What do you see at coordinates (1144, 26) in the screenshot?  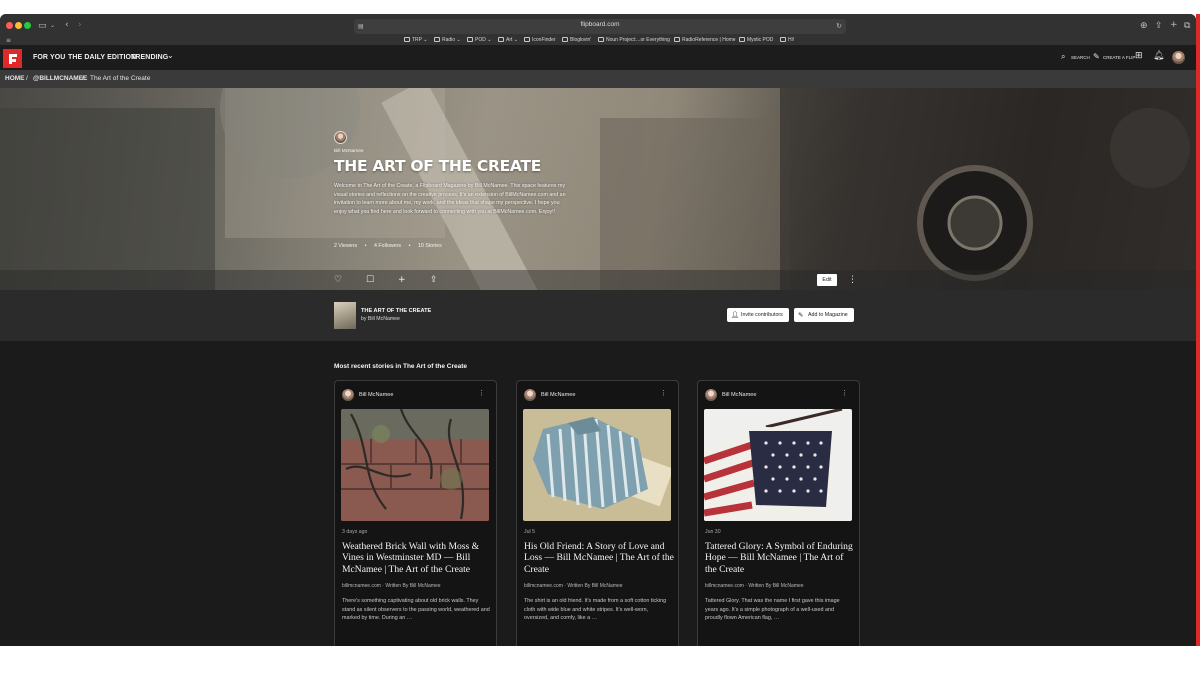 I see `download-icon: ⊕` at bounding box center [1144, 26].